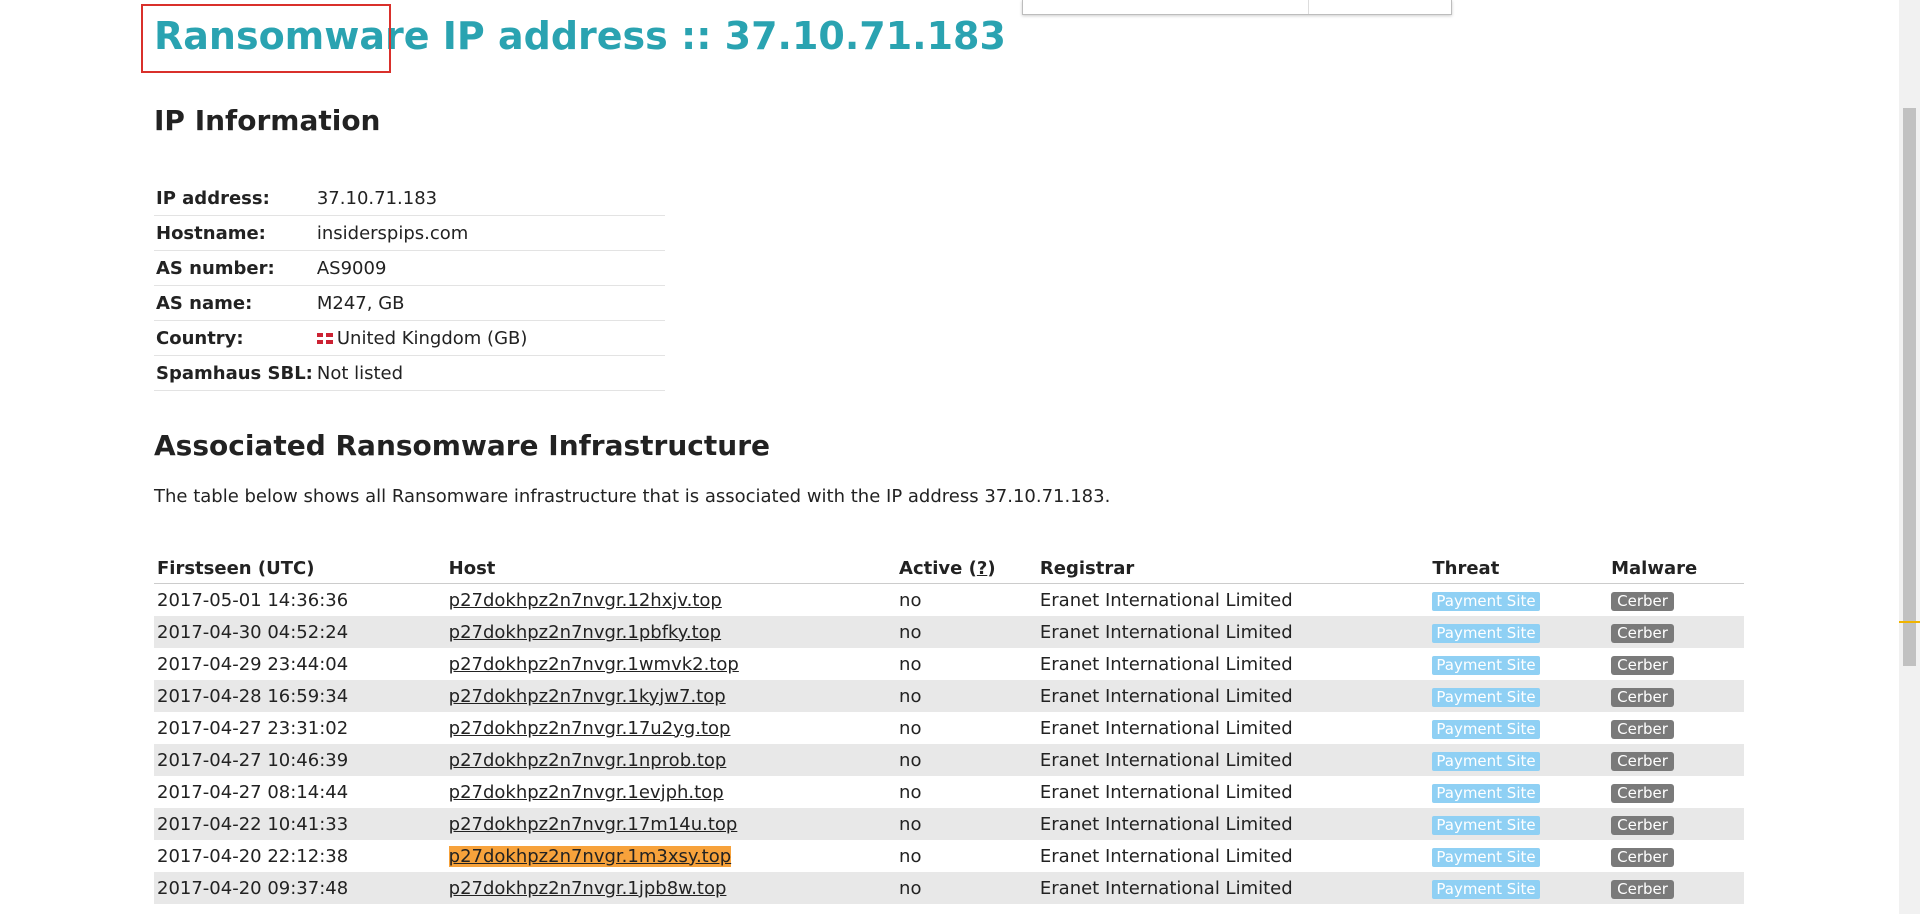 The width and height of the screenshot is (1920, 914). I want to click on cell-firstseen: 2017-04-29 23:44:04, so click(253, 664).